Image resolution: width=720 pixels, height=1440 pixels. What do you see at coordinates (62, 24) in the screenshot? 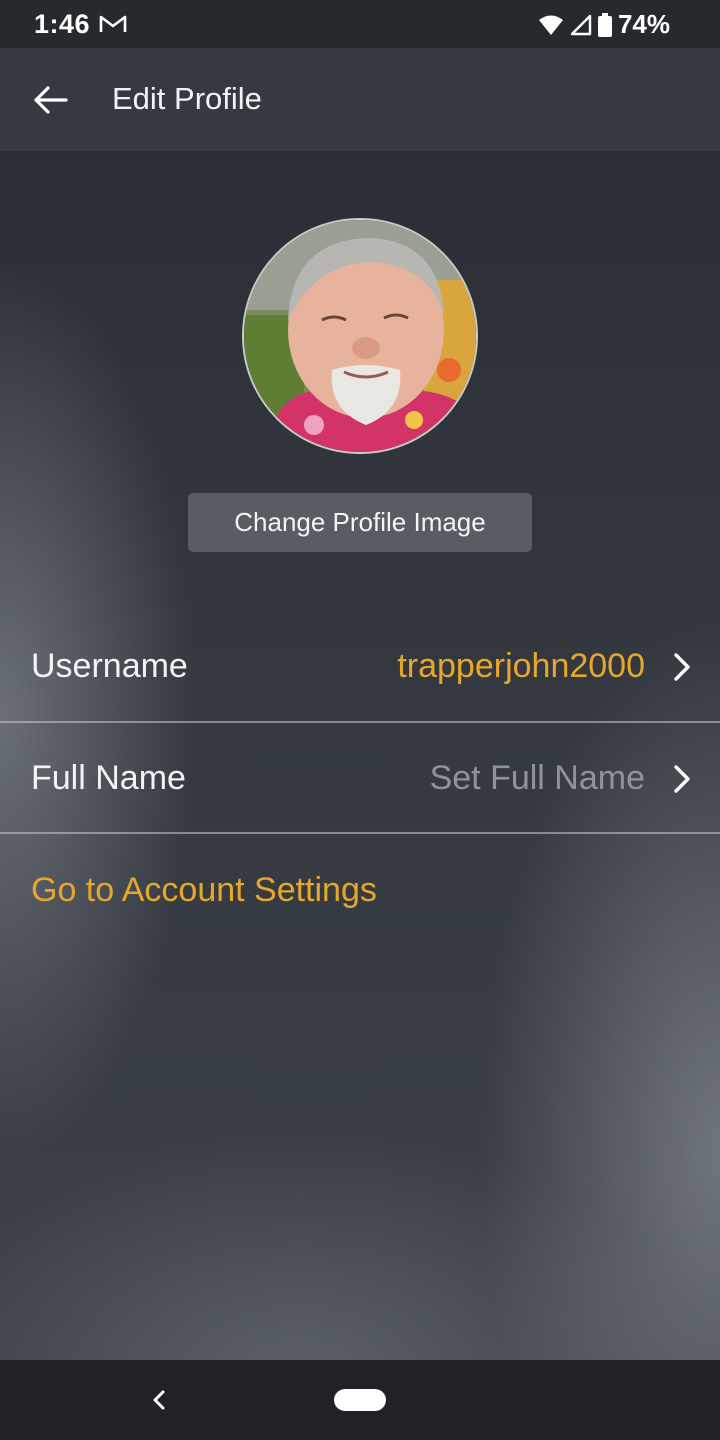
I see `status-time: 1:46` at bounding box center [62, 24].